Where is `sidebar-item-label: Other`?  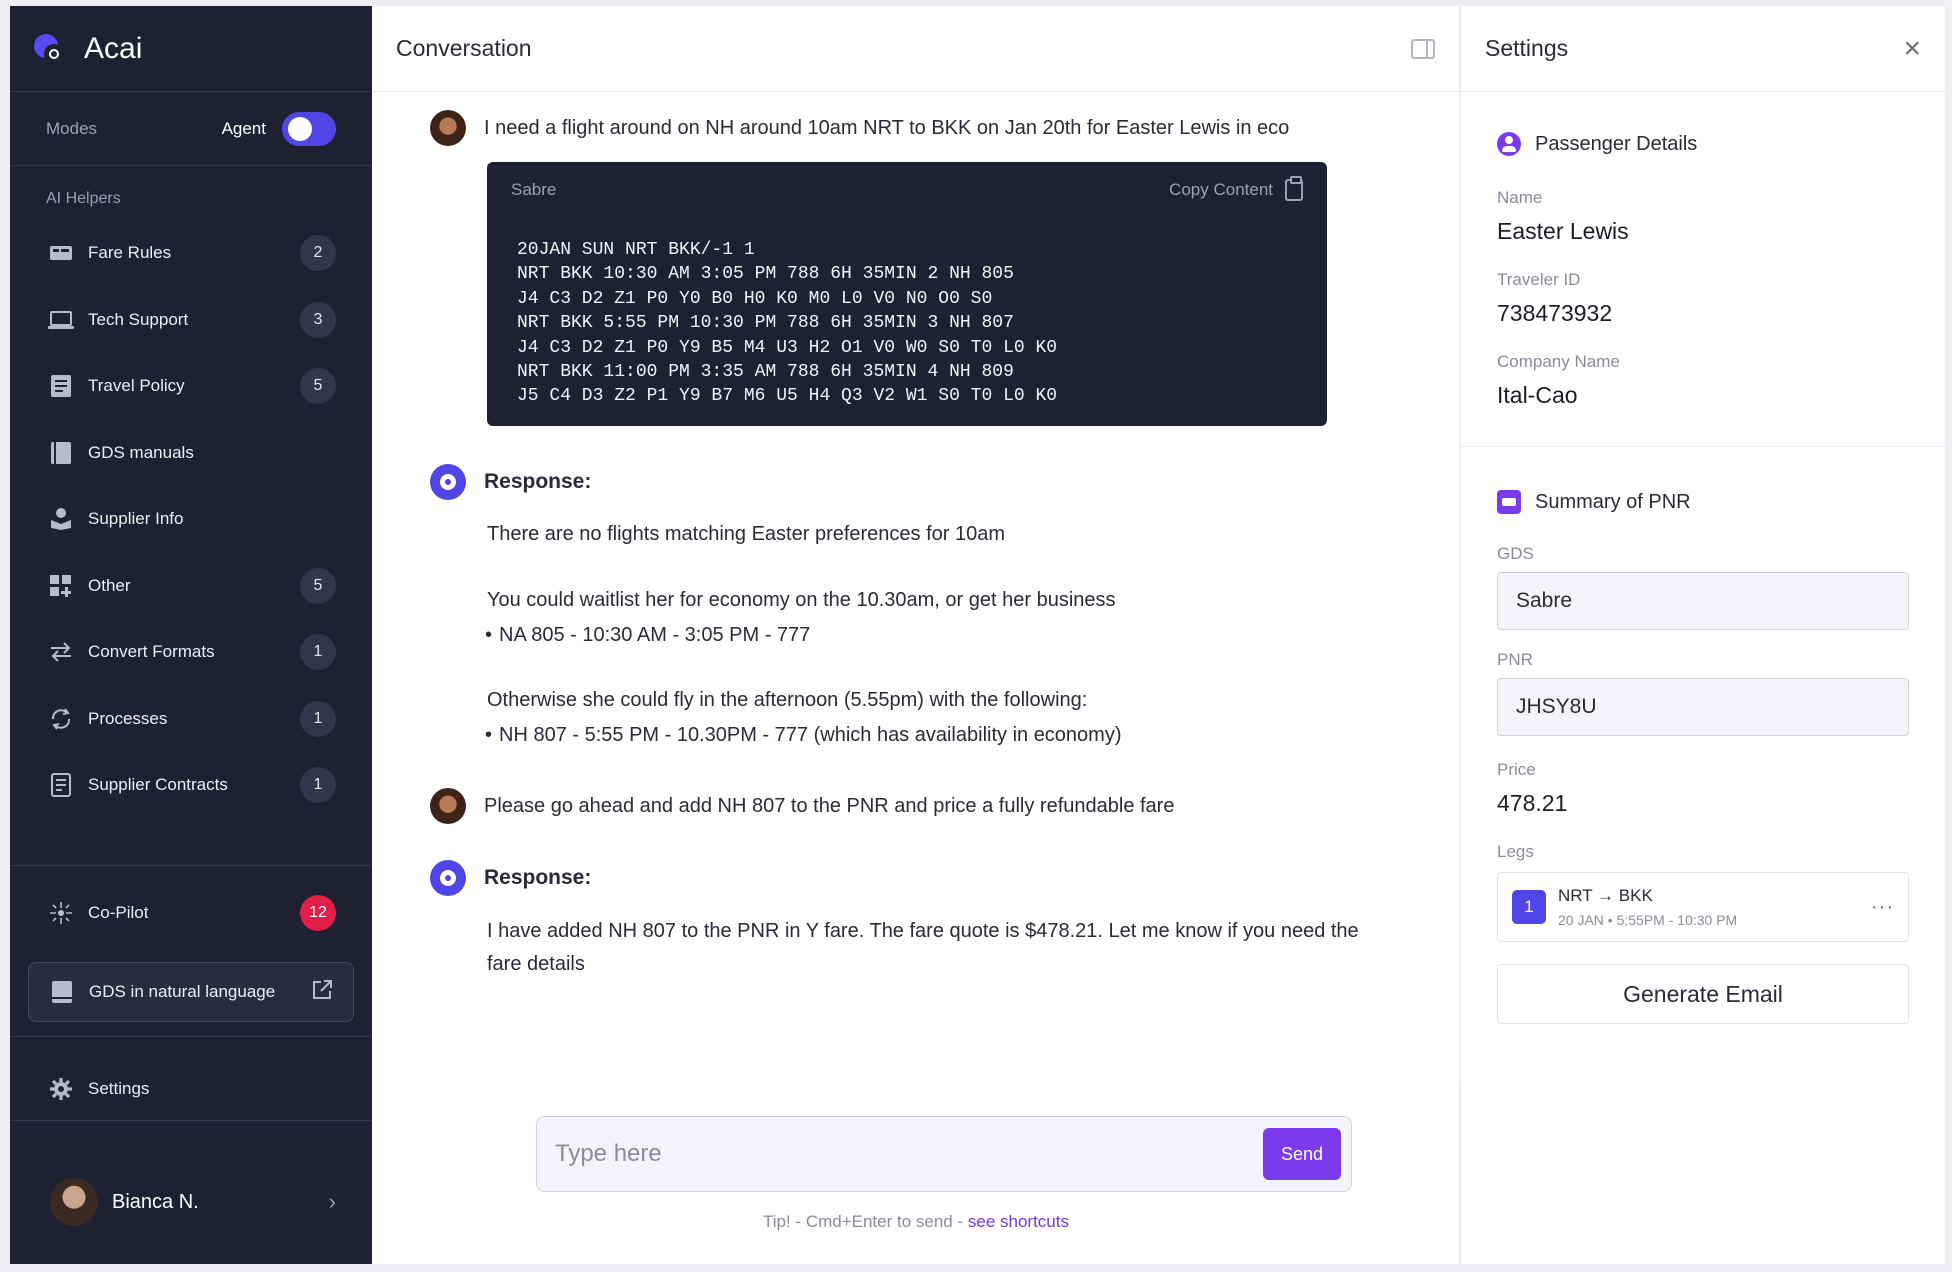 sidebar-item-label: Other is located at coordinates (109, 585).